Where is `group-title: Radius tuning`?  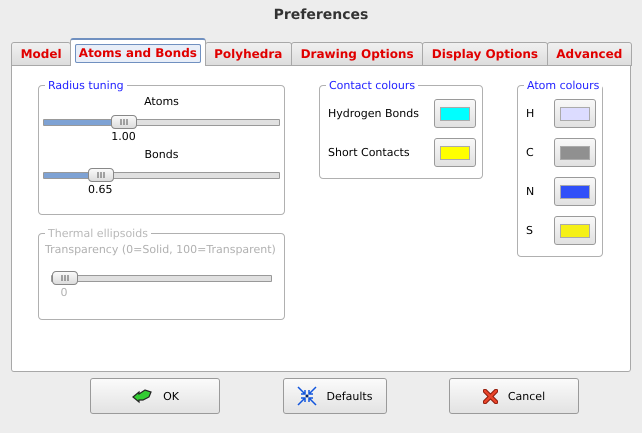
group-title: Radius tuning is located at coordinates (86, 85).